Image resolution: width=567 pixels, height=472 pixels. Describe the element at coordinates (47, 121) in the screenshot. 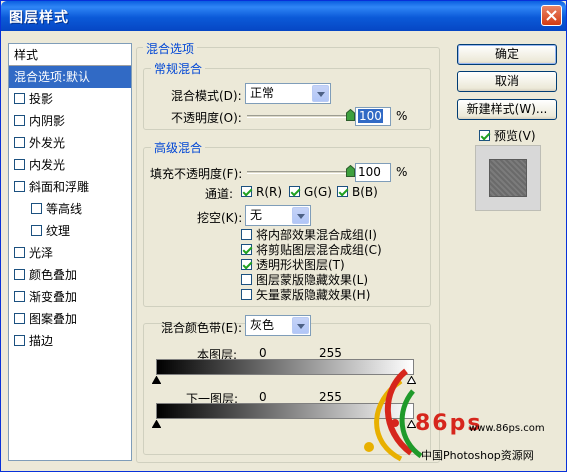

I see `style-list-item-label: 内阴影` at that location.